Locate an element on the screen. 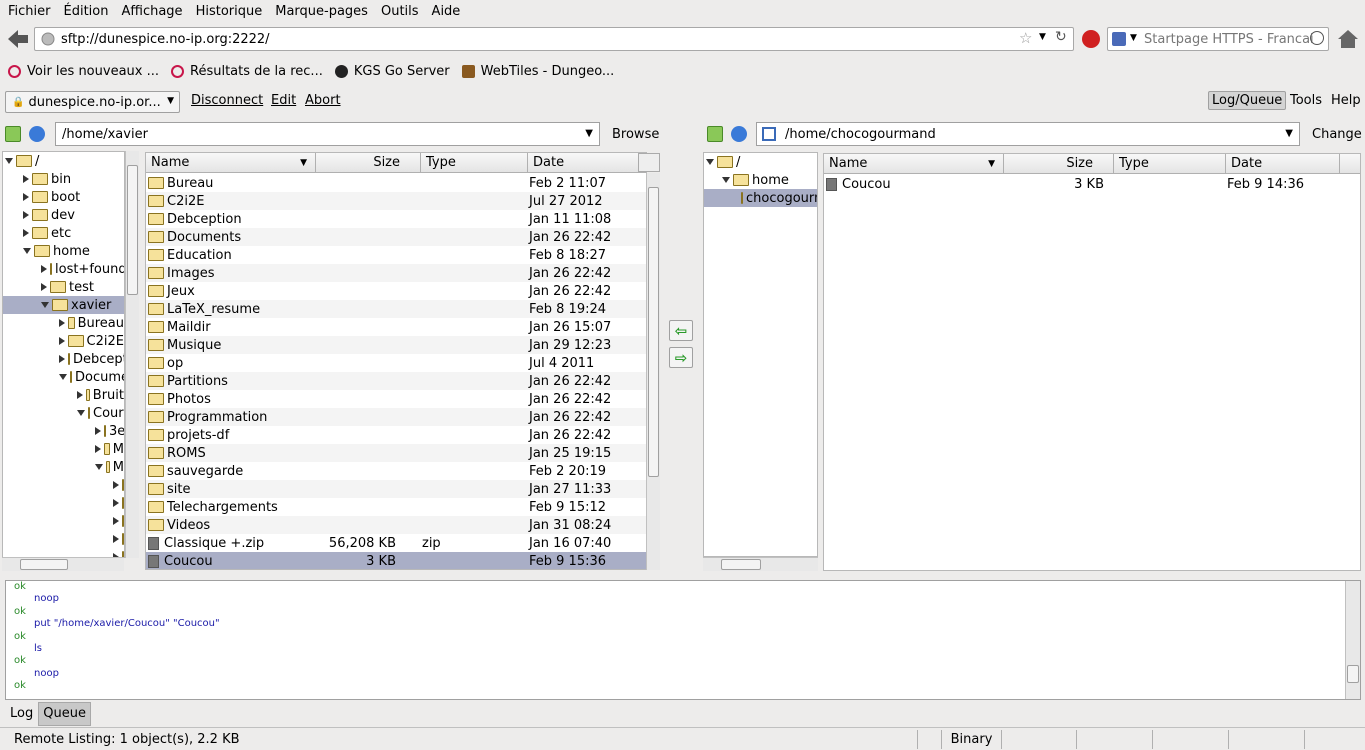 This screenshot has width=1365, height=750. tree-item: C2i2E is located at coordinates (63, 341).